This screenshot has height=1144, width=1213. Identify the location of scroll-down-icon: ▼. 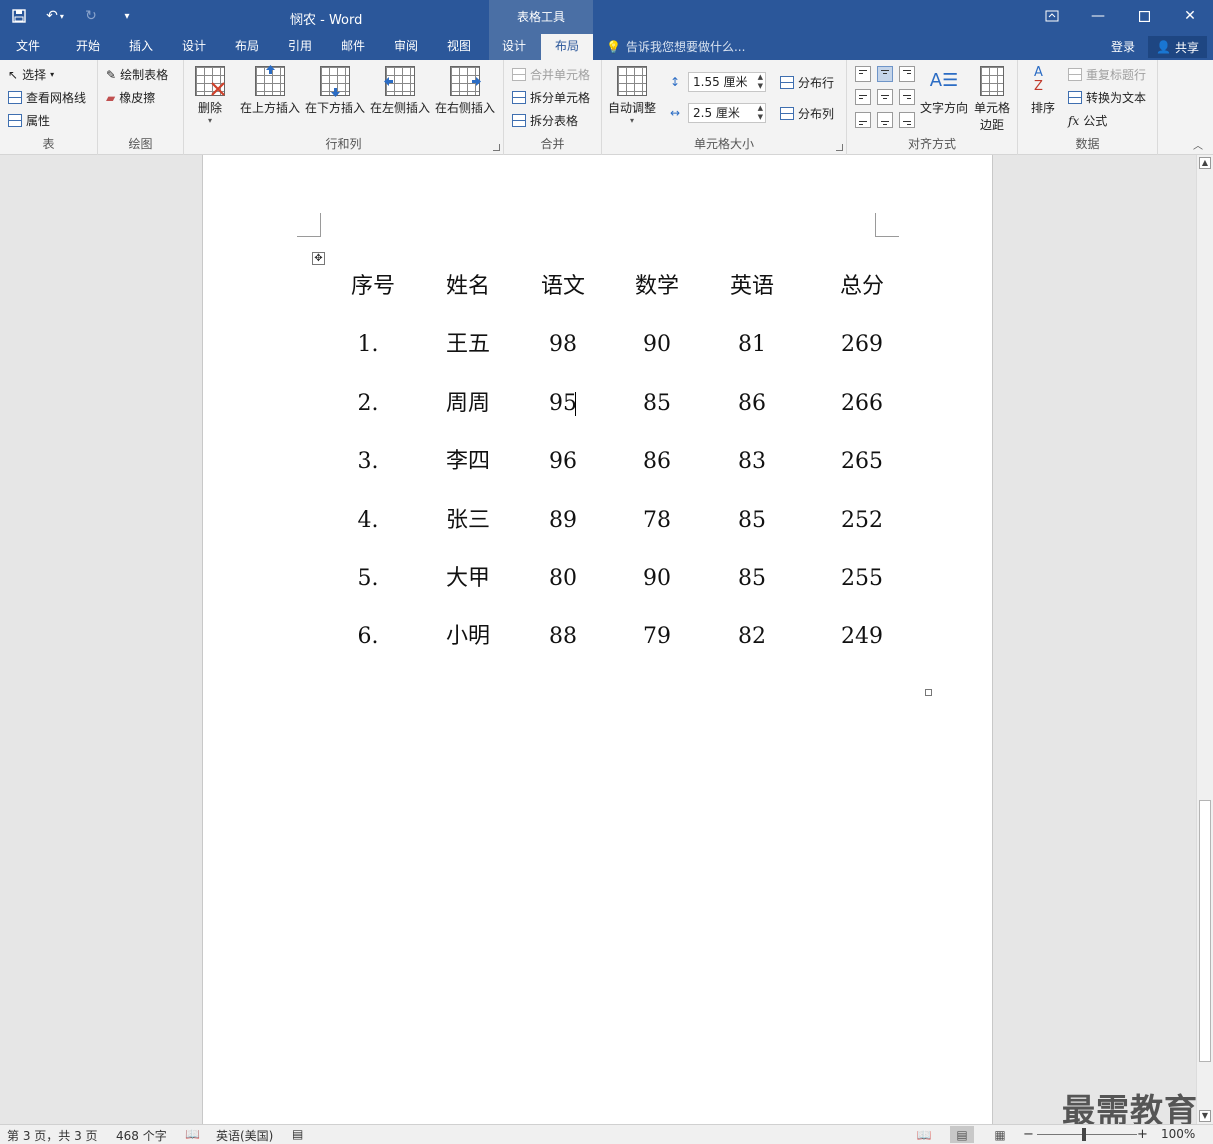
(1205, 1116).